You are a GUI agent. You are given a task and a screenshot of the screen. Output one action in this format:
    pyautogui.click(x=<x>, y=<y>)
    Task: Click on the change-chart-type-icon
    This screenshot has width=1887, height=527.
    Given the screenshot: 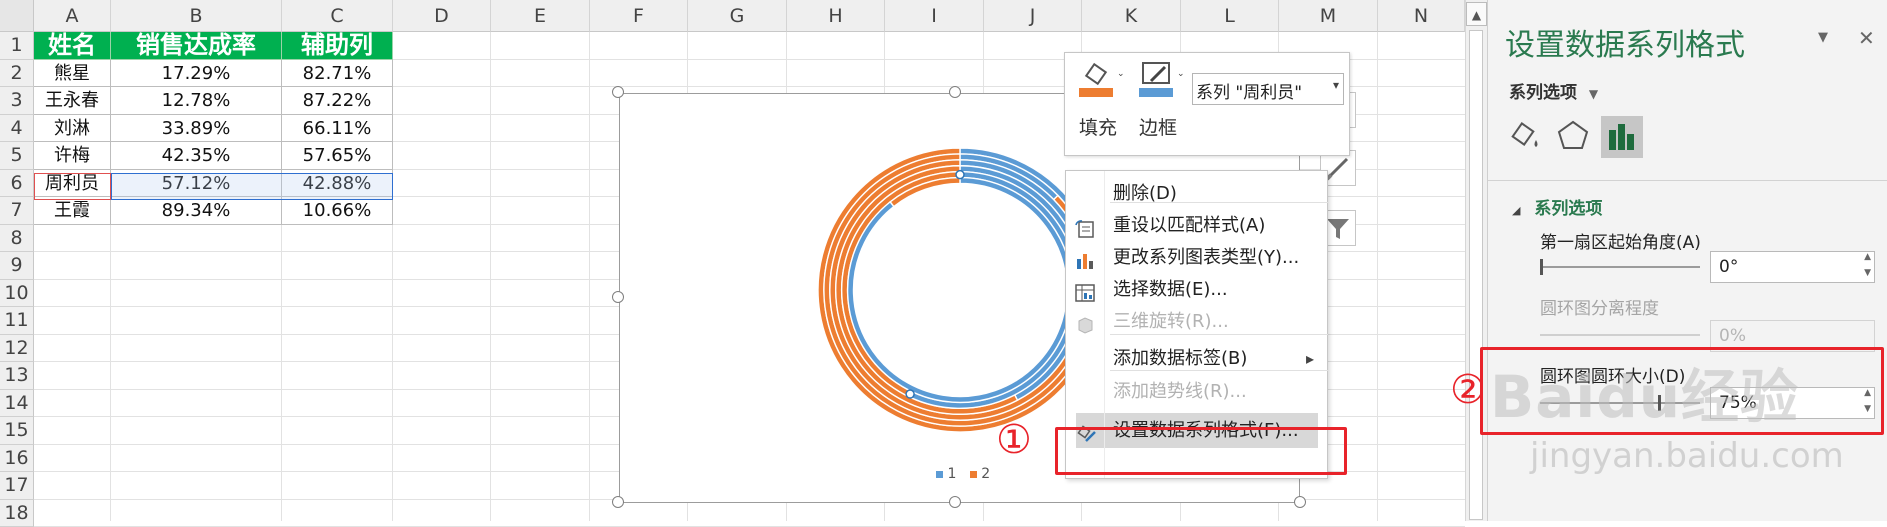 What is the action you would take?
    pyautogui.click(x=1085, y=258)
    